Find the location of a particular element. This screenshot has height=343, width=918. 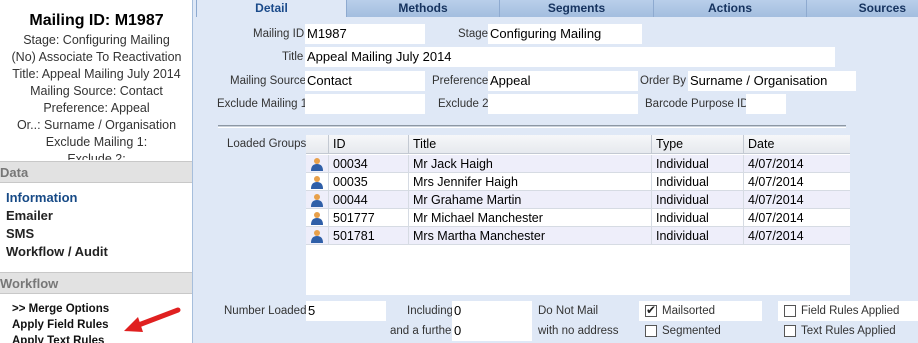

barcode-purpose-field is located at coordinates (766, 104).